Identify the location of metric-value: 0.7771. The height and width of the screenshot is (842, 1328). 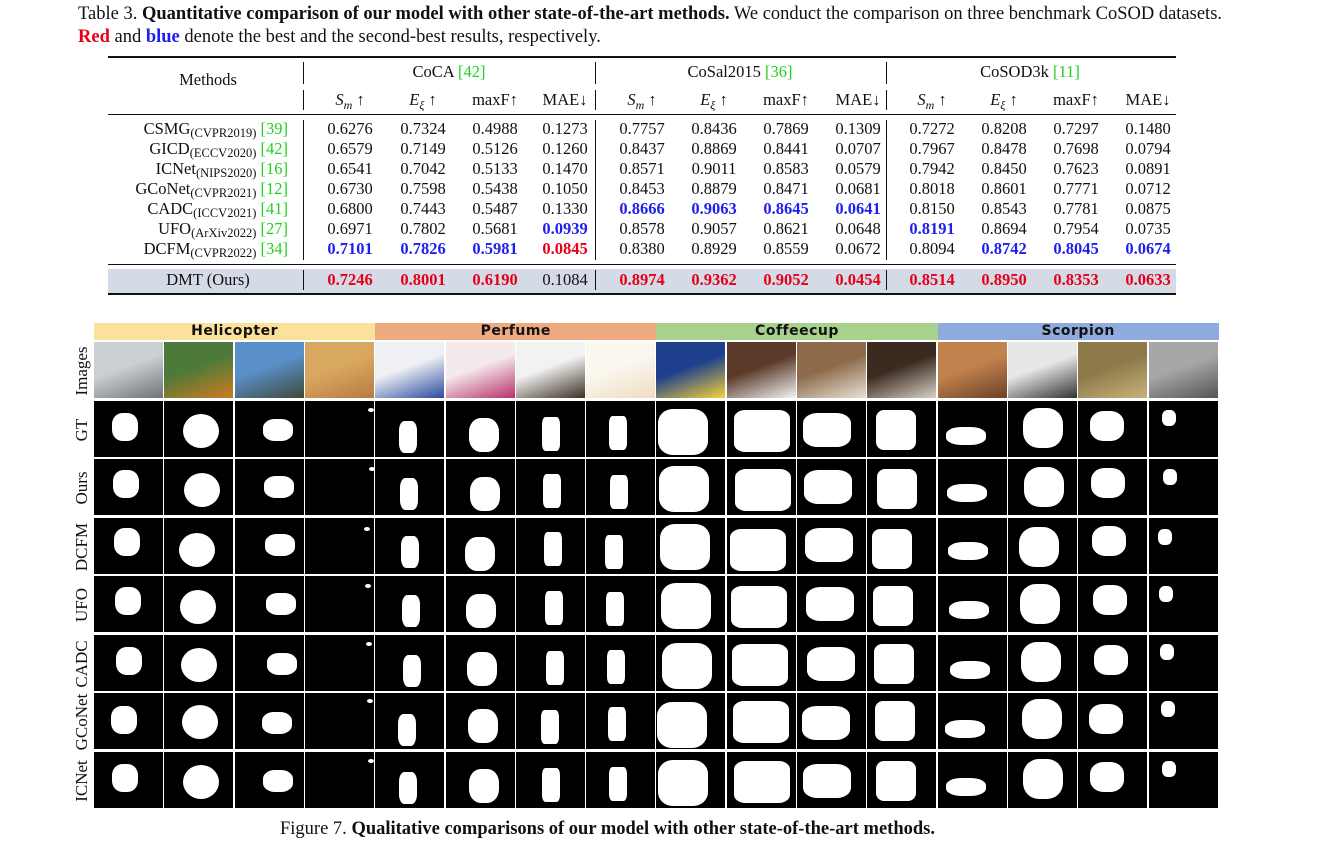
(1076, 188).